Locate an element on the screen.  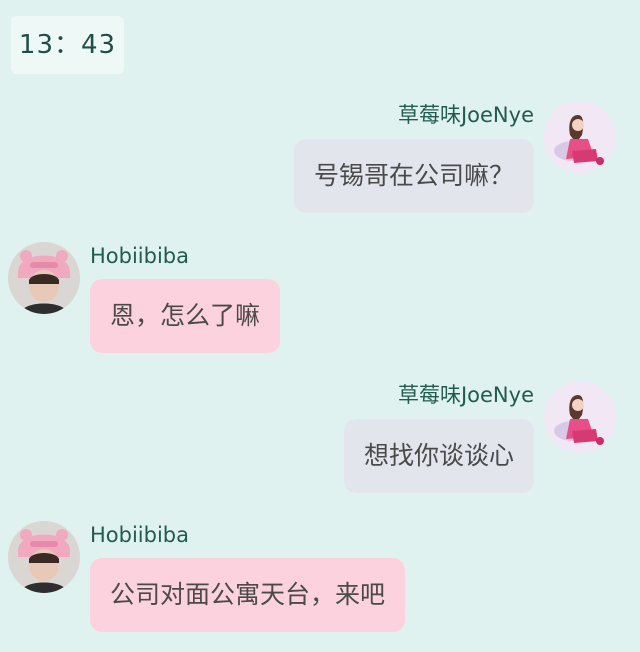
time-text: 13：43 is located at coordinates (67, 45).